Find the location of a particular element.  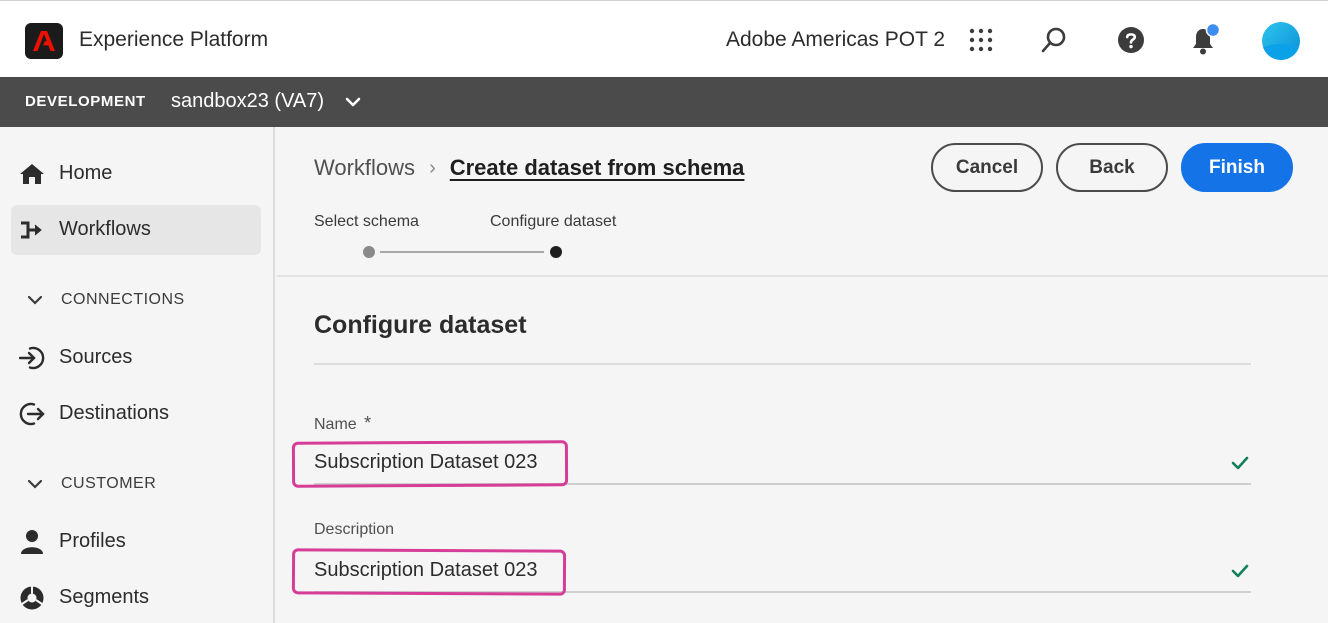

required-asterisk-icon: * is located at coordinates (368, 423).